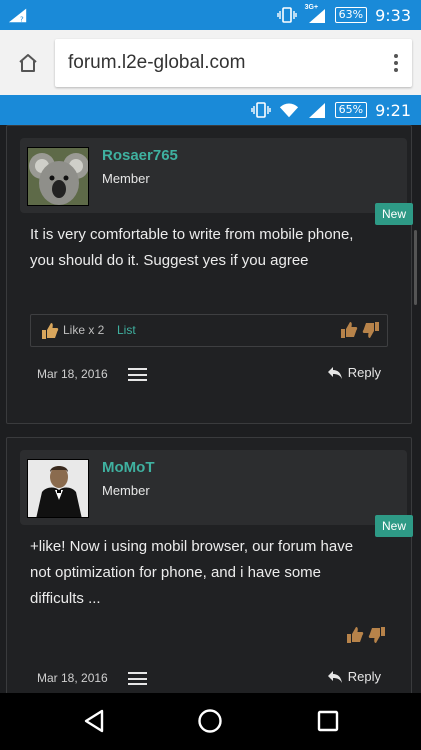 The image size is (421, 750). I want to click on home-nav-button, so click(210, 721).